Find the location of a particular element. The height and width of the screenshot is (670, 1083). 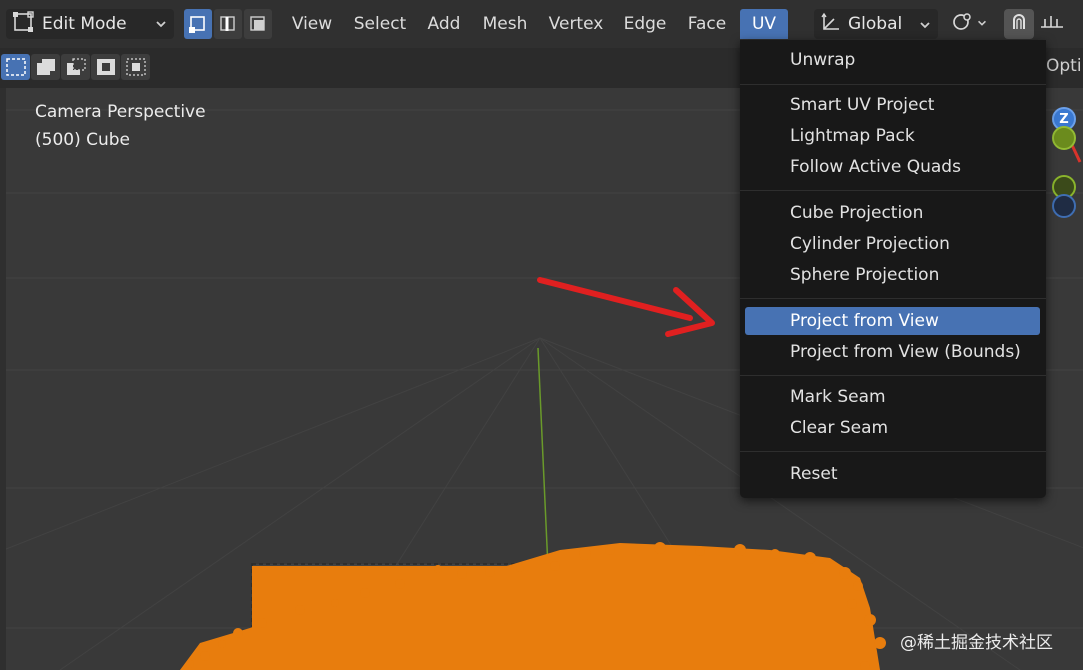

annotation-arrow-icon is located at coordinates (626, 307).